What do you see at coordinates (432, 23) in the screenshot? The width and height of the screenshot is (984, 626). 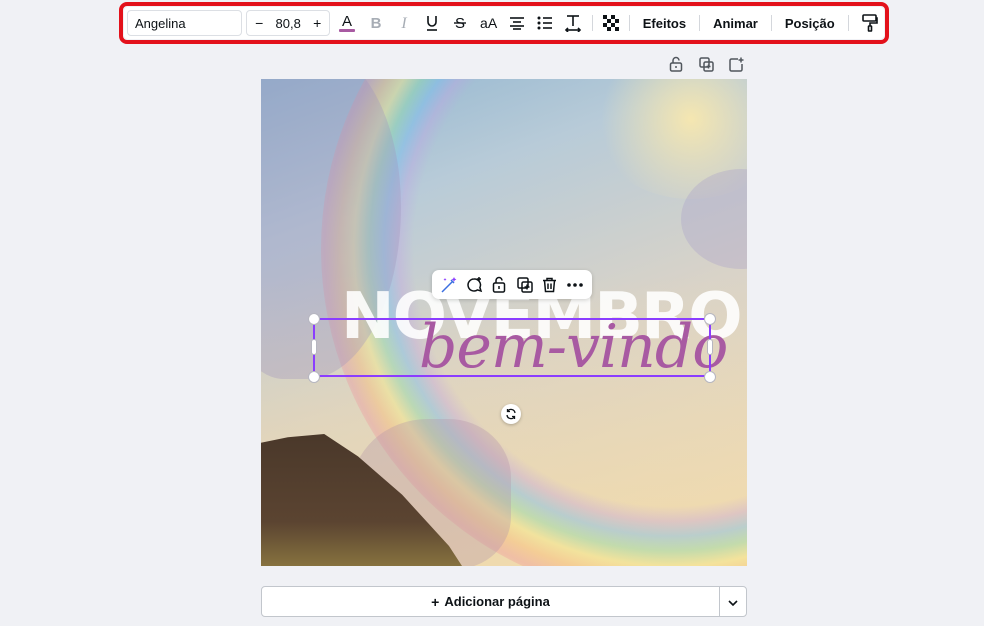 I see `underline-icon` at bounding box center [432, 23].